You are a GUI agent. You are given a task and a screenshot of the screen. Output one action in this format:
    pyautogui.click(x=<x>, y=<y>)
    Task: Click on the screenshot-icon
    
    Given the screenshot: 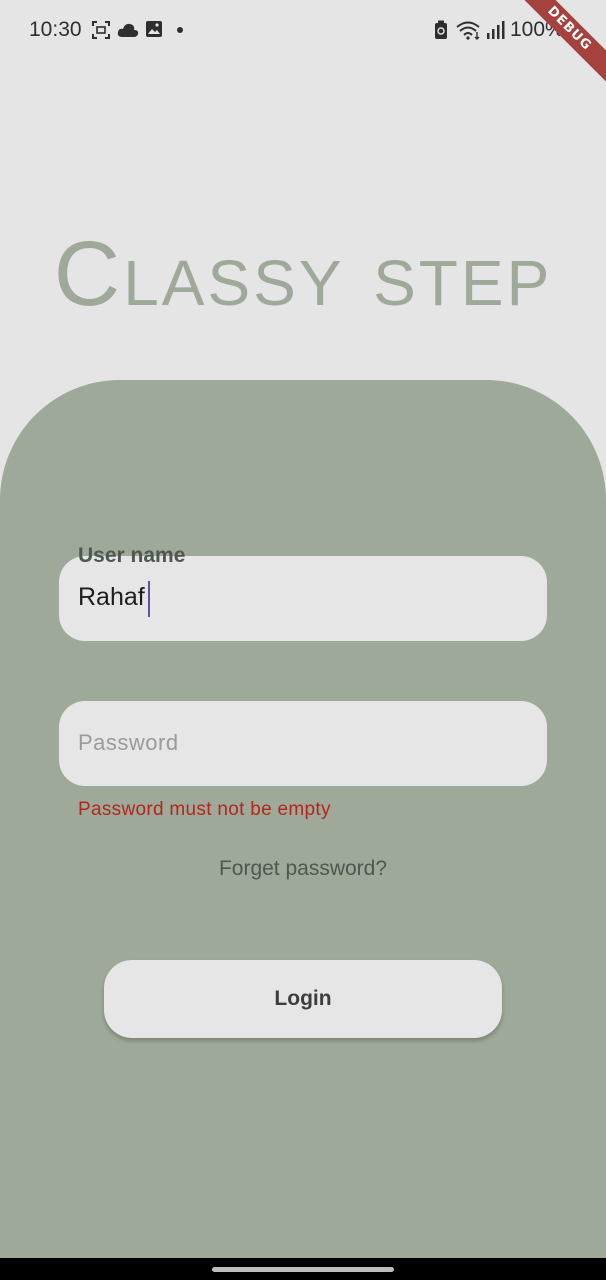 What is the action you would take?
    pyautogui.click(x=101, y=30)
    